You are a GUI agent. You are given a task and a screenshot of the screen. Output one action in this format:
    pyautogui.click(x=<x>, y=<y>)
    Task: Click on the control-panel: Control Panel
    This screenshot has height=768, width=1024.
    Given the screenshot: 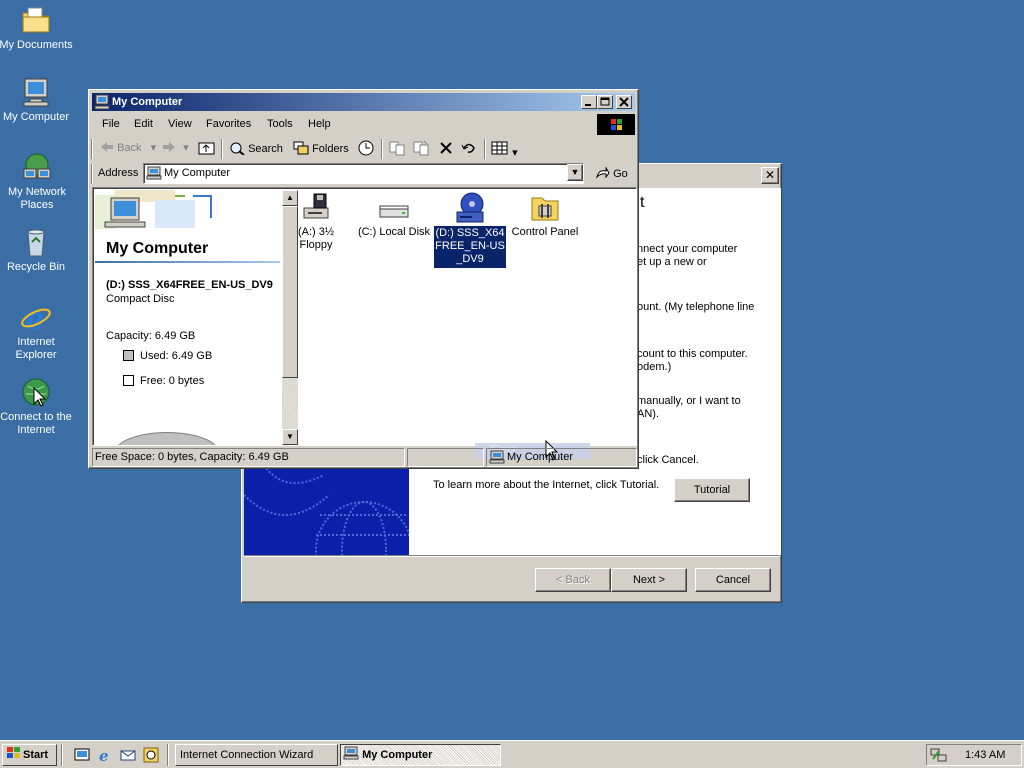 What is the action you would take?
    pyautogui.click(x=545, y=215)
    